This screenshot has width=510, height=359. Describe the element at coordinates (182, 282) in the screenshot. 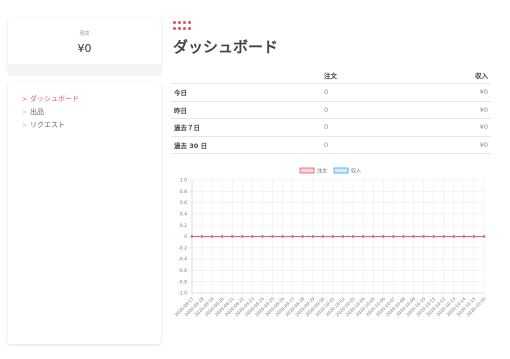

I see `y-tick-label: -0.8` at that location.